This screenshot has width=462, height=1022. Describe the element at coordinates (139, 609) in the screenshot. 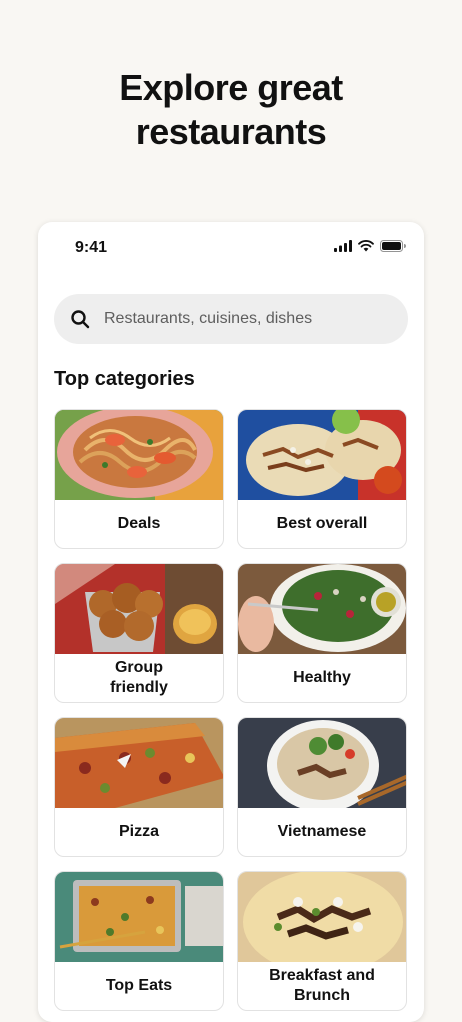

I see `fried-chicken-icon` at that location.